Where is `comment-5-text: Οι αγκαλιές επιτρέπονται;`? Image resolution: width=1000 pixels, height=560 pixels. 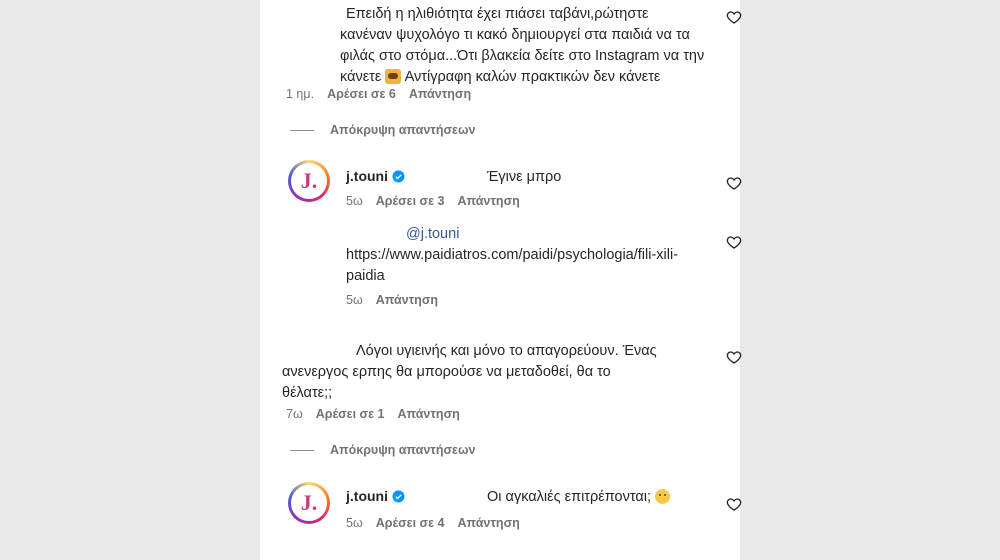 comment-5-text: Οι αγκαλιές επιτρέπονται; is located at coordinates (569, 497).